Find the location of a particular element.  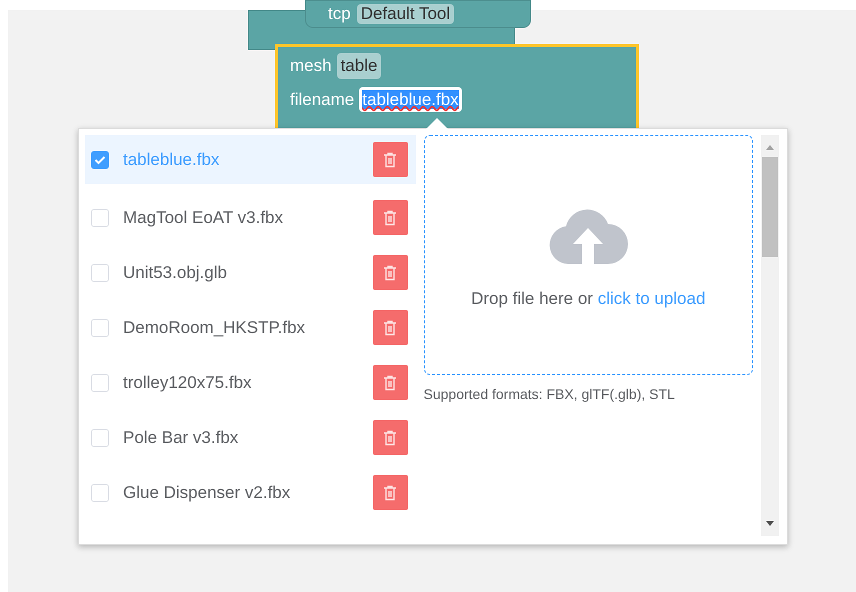

block-label: tcp is located at coordinates (339, 14).